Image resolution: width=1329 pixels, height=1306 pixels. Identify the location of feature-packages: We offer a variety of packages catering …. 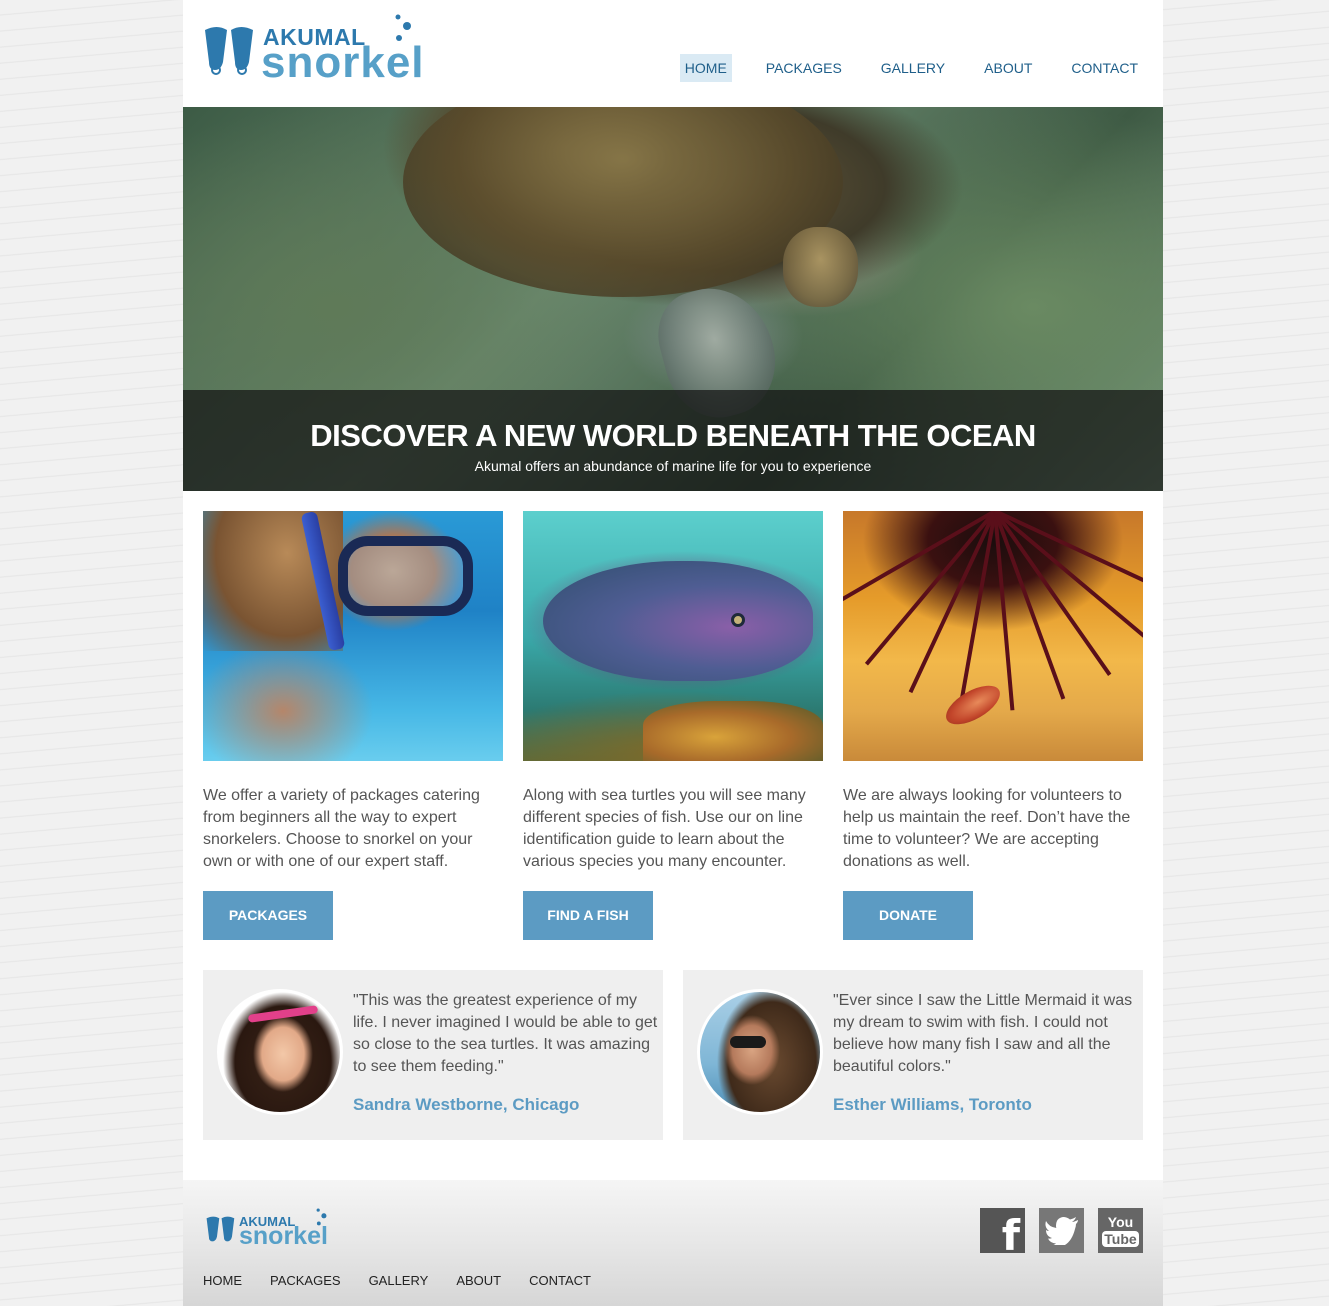
(353, 725).